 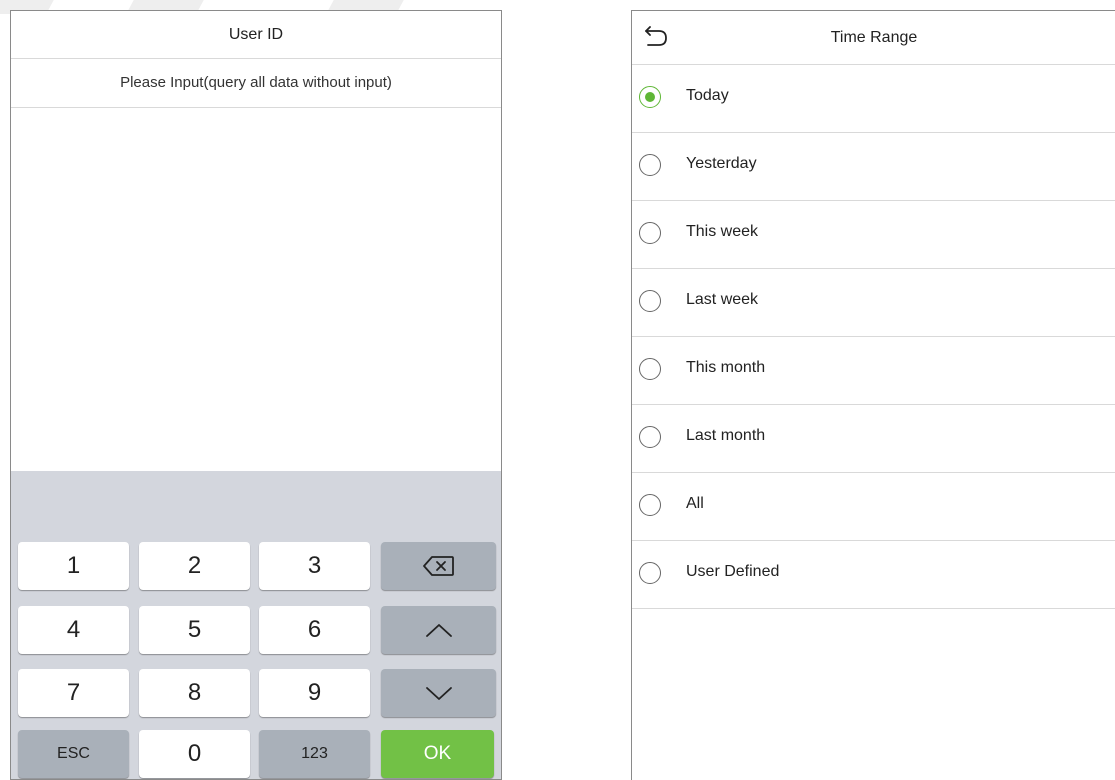 What do you see at coordinates (314, 566) in the screenshot?
I see `key-3: 3` at bounding box center [314, 566].